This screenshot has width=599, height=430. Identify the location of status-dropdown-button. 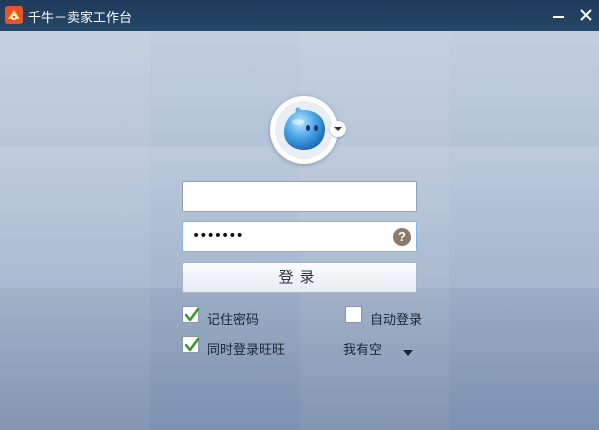
(408, 352).